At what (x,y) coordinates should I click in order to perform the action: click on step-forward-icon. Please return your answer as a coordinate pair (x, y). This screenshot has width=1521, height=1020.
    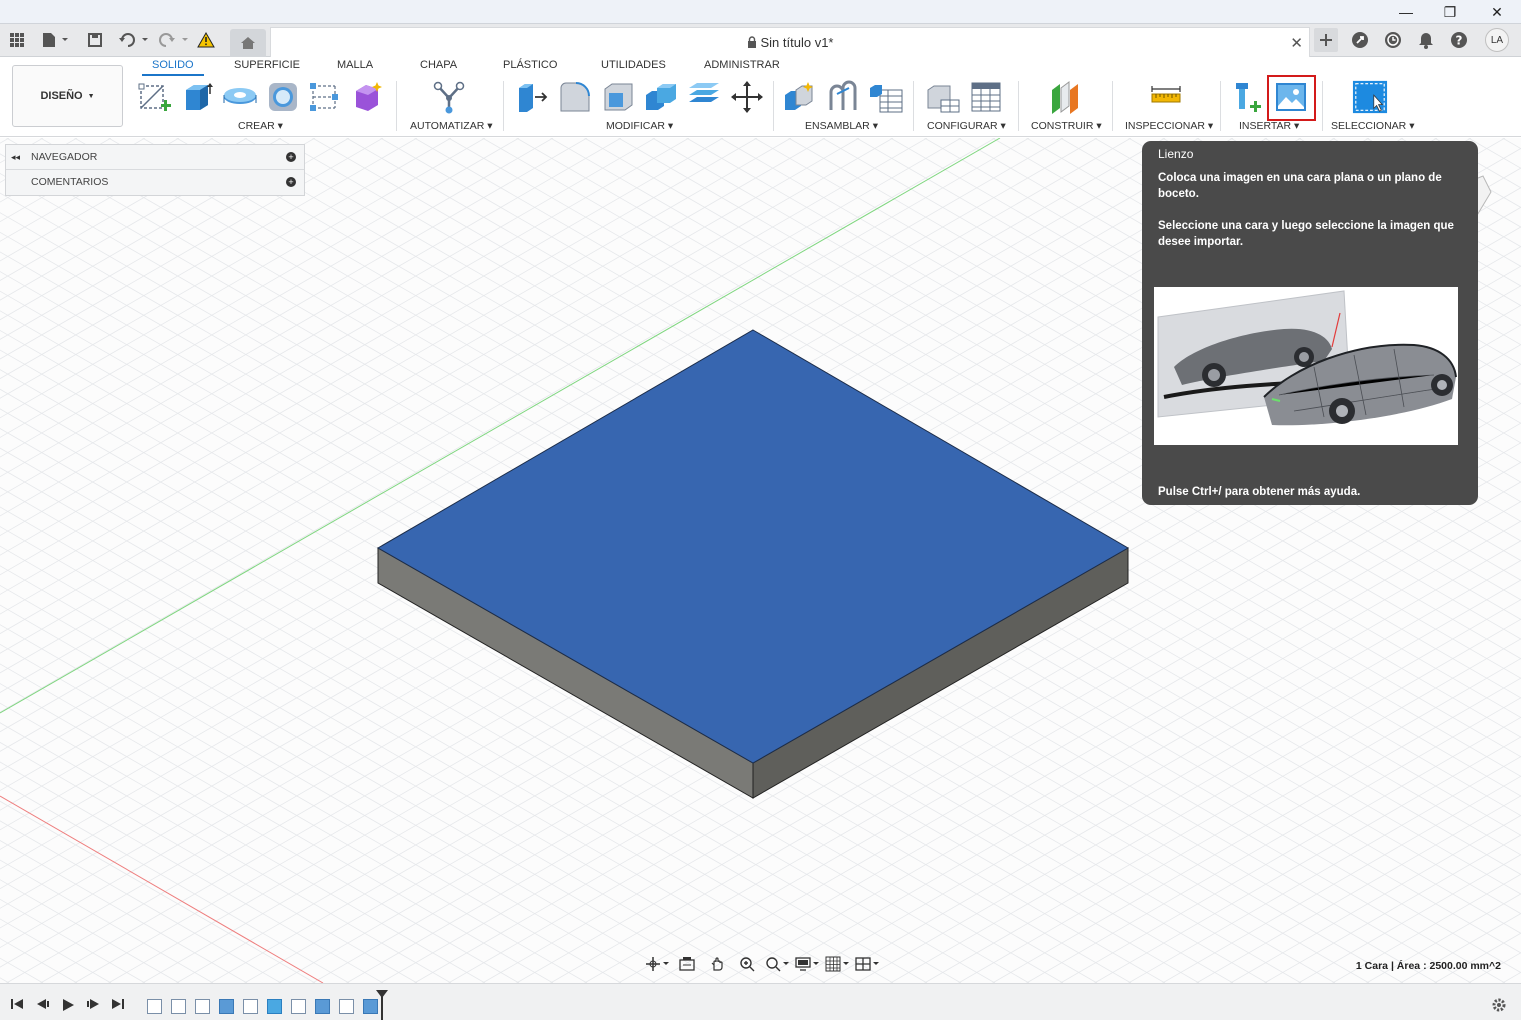
    Looking at the image, I should click on (93, 1005).